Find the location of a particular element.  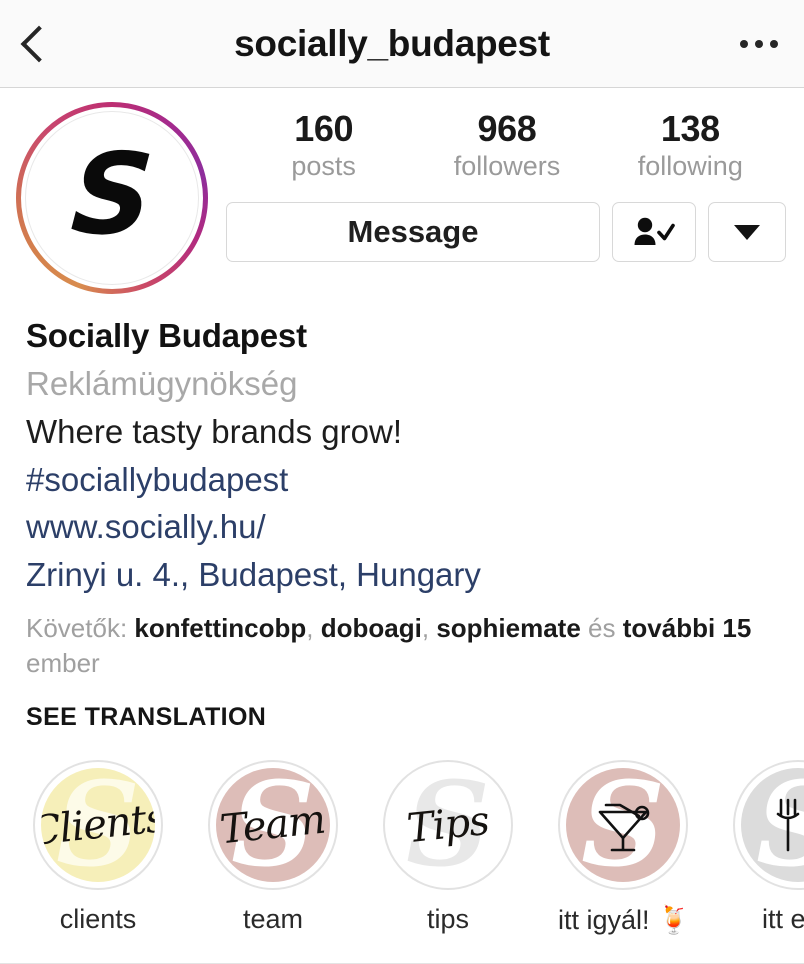

back-button is located at coordinates (35, 44).